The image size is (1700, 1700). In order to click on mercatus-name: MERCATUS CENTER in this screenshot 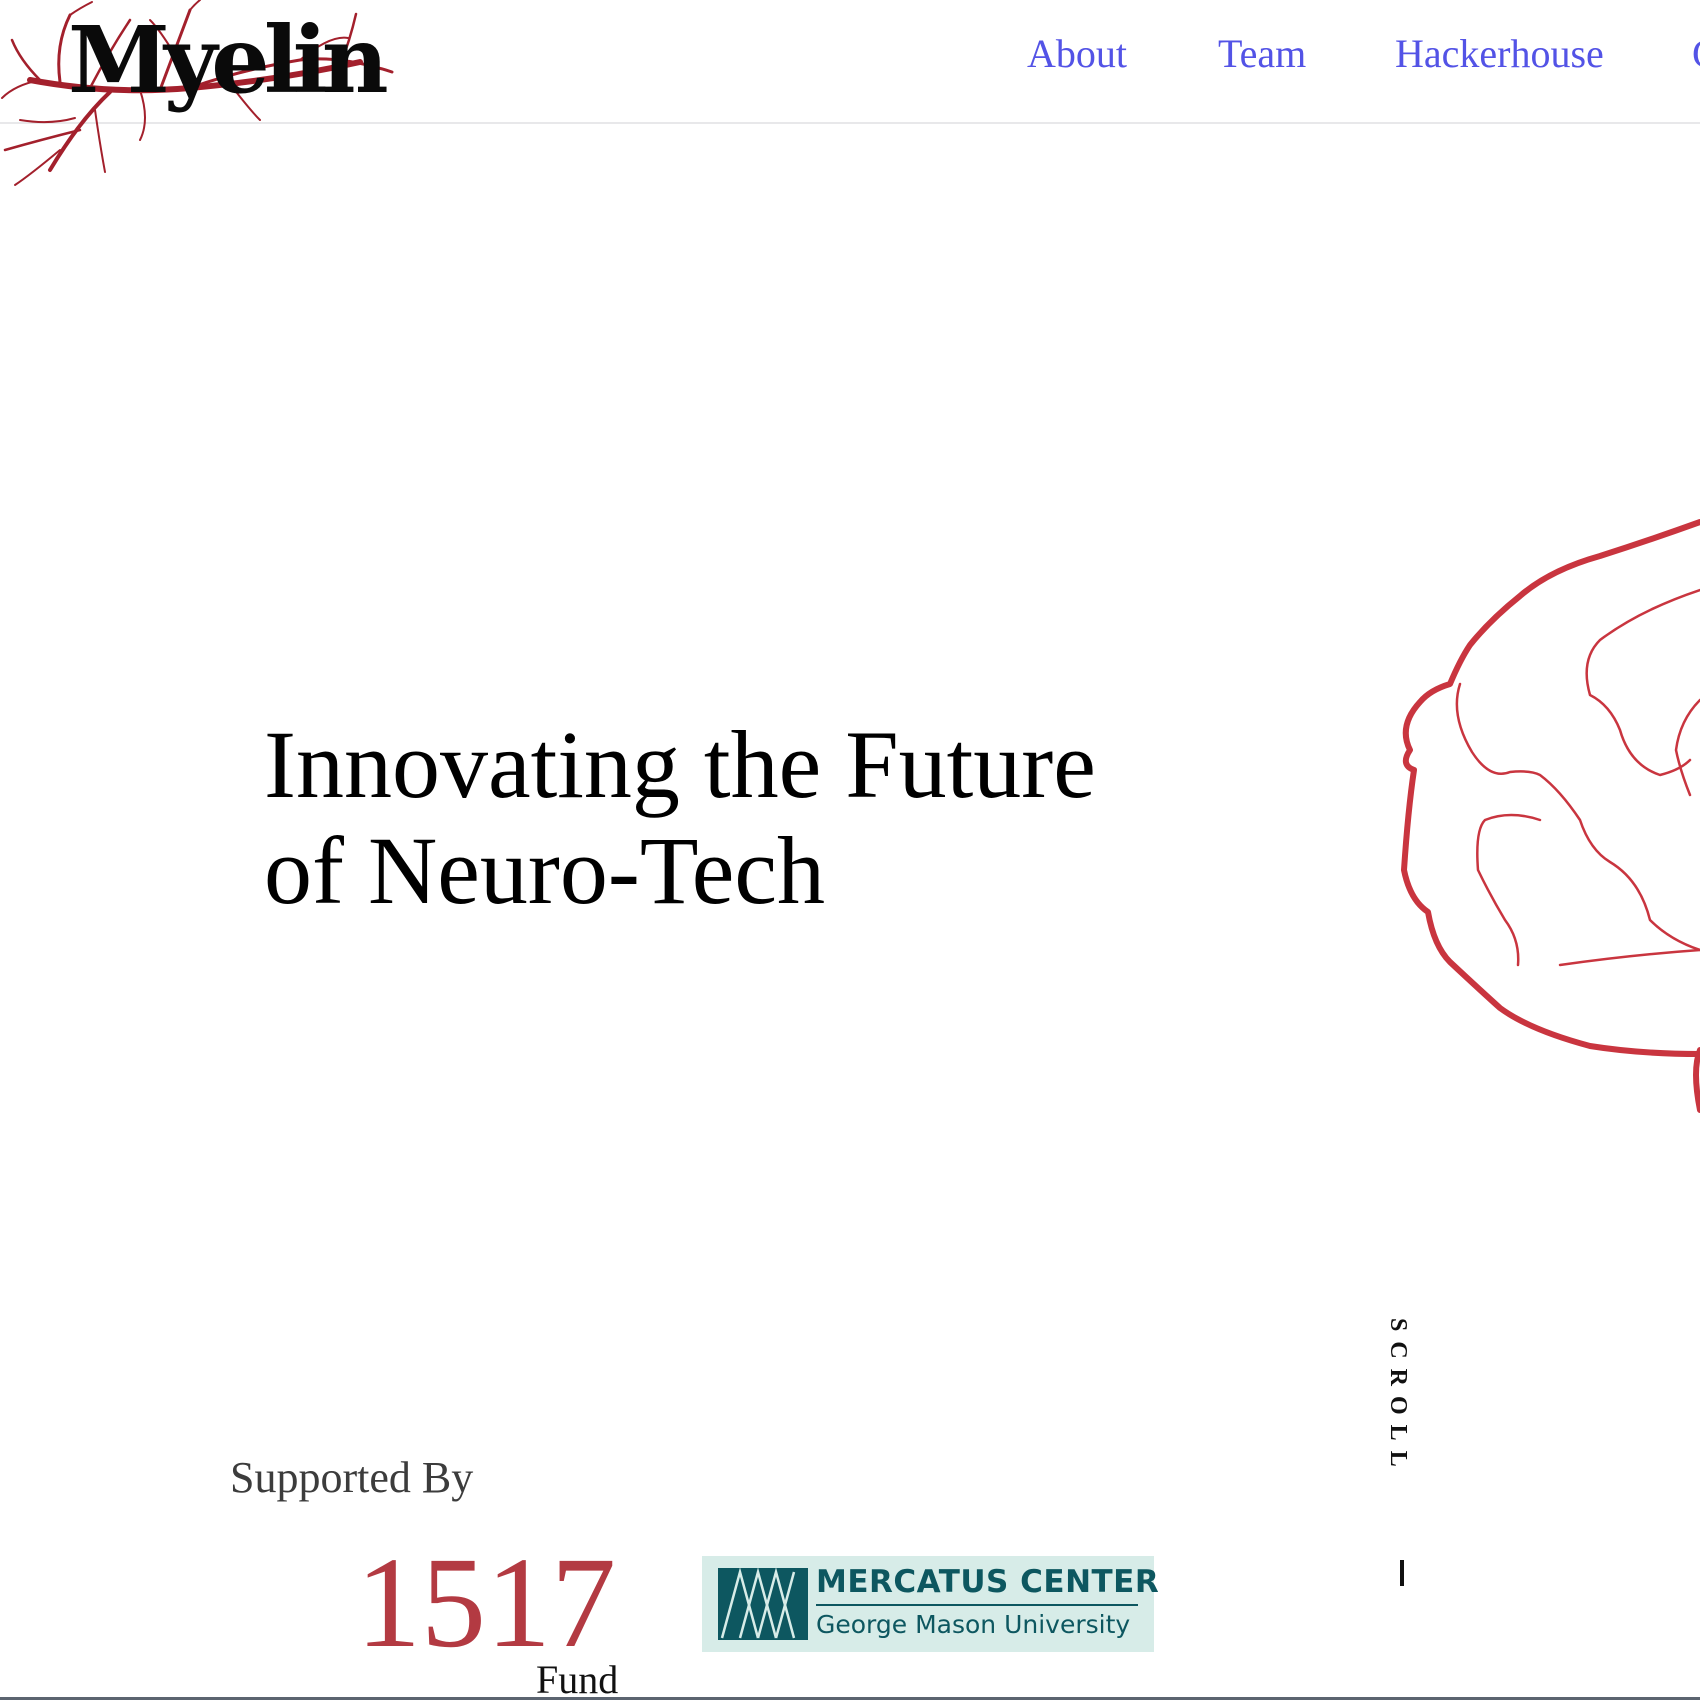, I will do `click(988, 1582)`.